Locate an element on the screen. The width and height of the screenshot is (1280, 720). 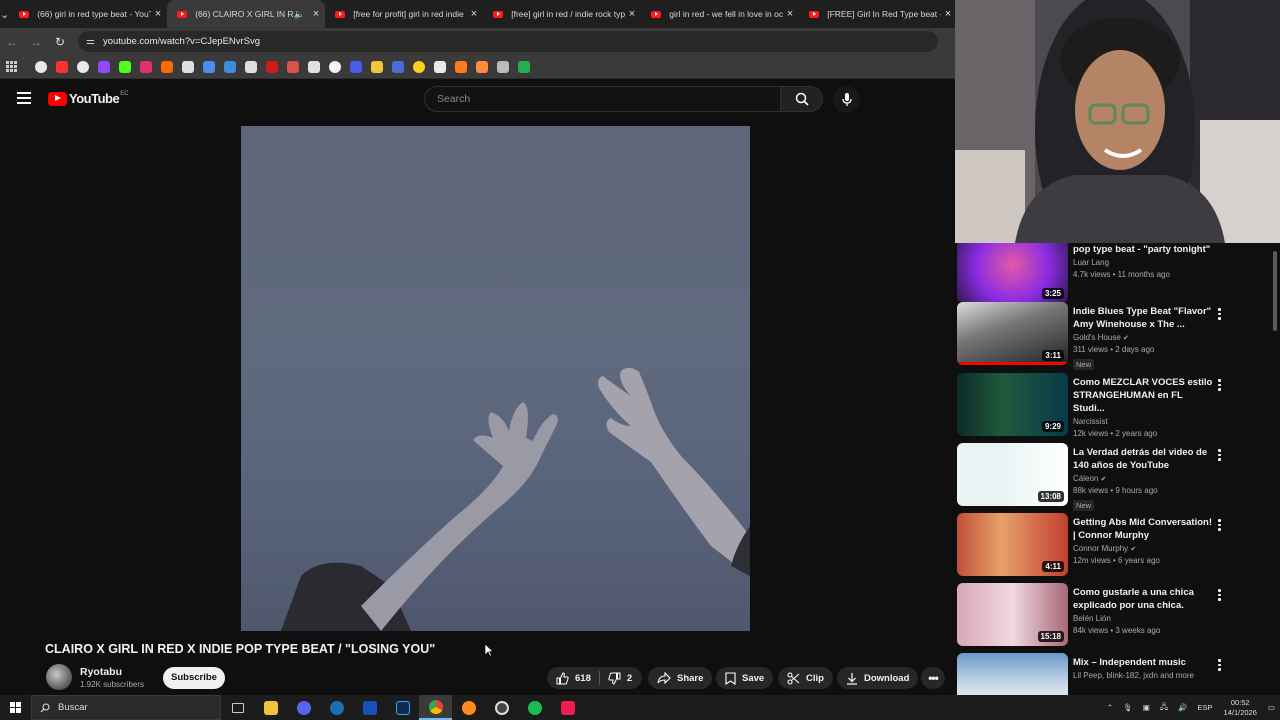
like-count: 618 is located at coordinates (583, 678).